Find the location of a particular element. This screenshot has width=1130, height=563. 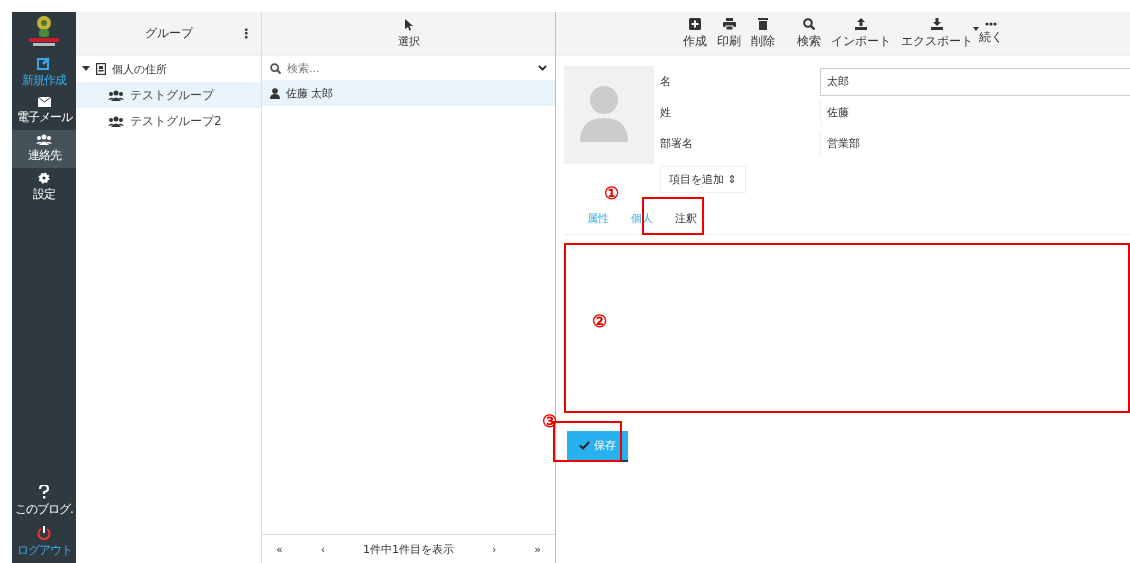

download-icon is located at coordinates (937, 23).